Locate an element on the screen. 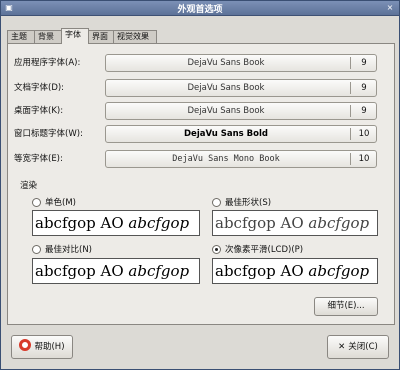  tab-fonts: 字体 is located at coordinates (75, 36).